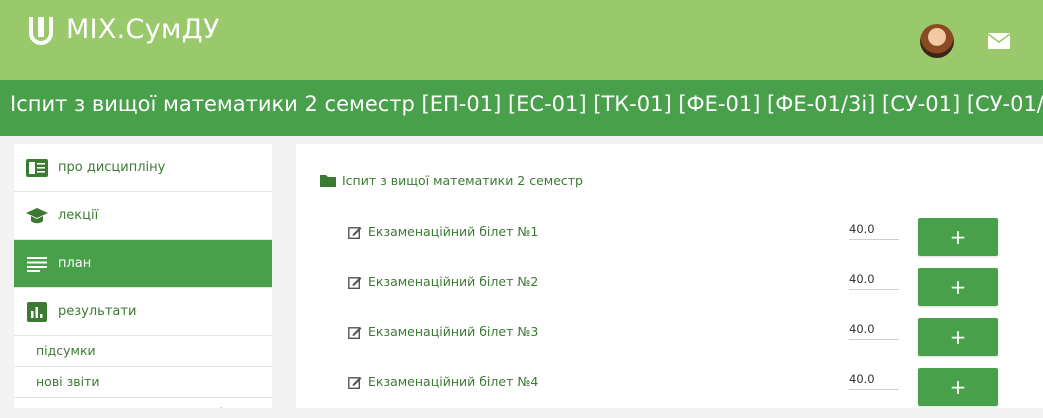 This screenshot has width=1043, height=418. What do you see at coordinates (78, 215) in the screenshot?
I see `sidebar-item-label: лекції` at bounding box center [78, 215].